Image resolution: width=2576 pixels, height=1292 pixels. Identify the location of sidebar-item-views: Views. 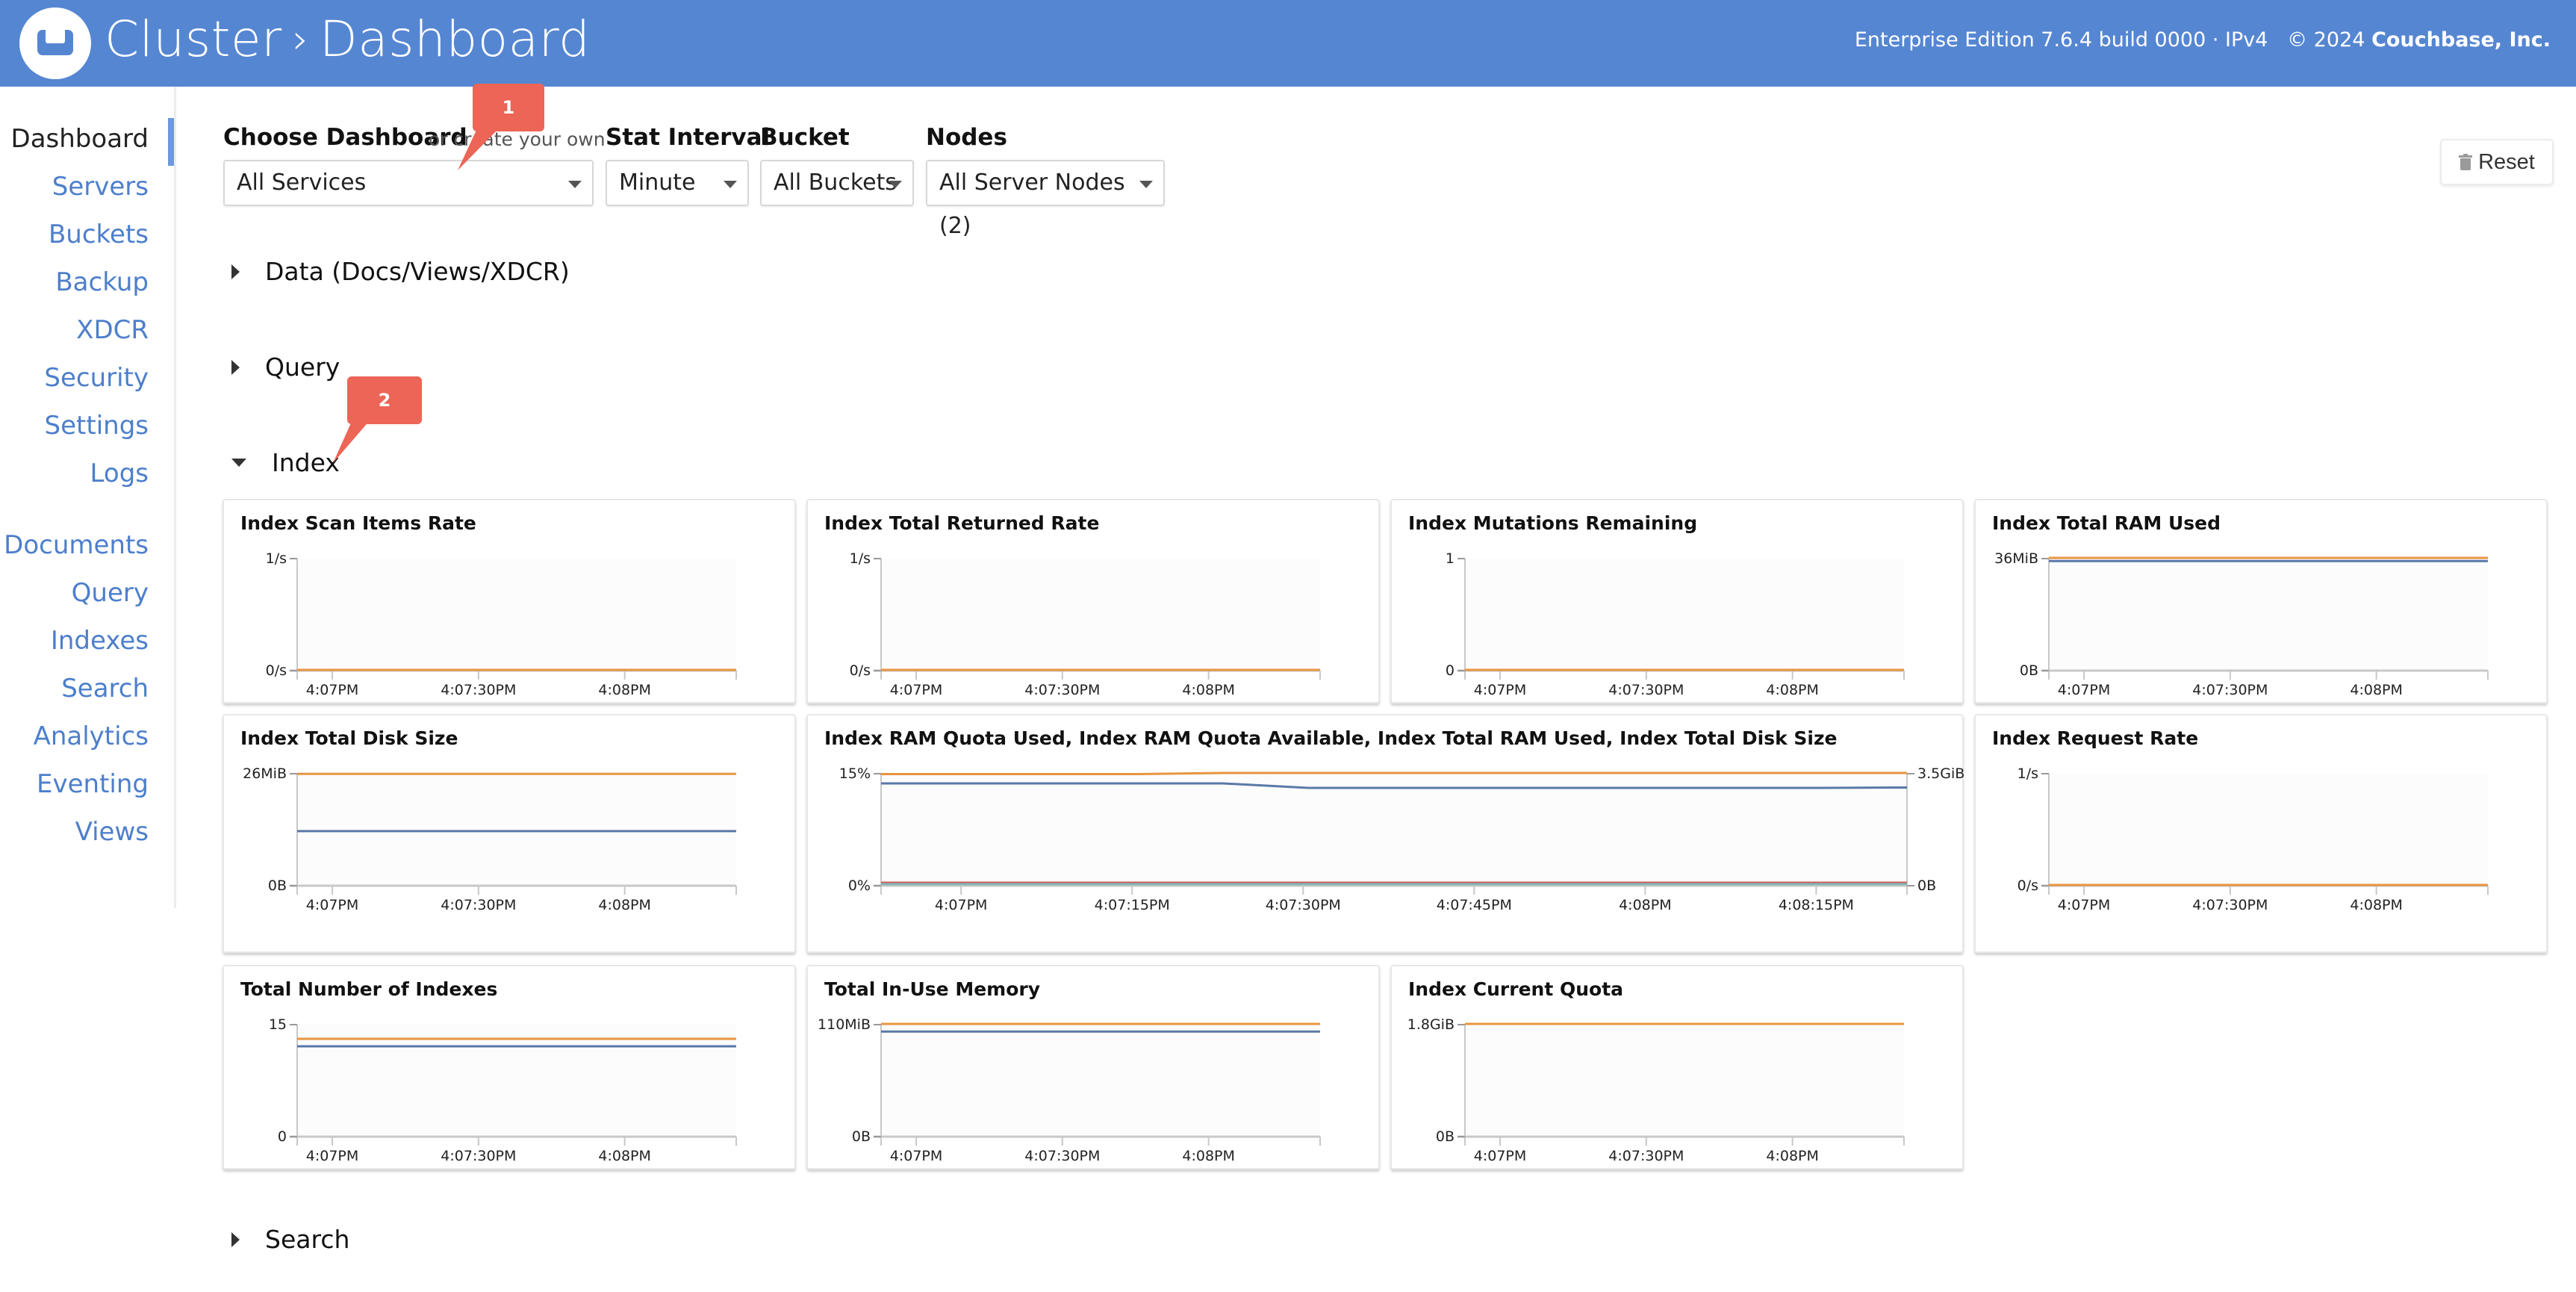
(112, 832).